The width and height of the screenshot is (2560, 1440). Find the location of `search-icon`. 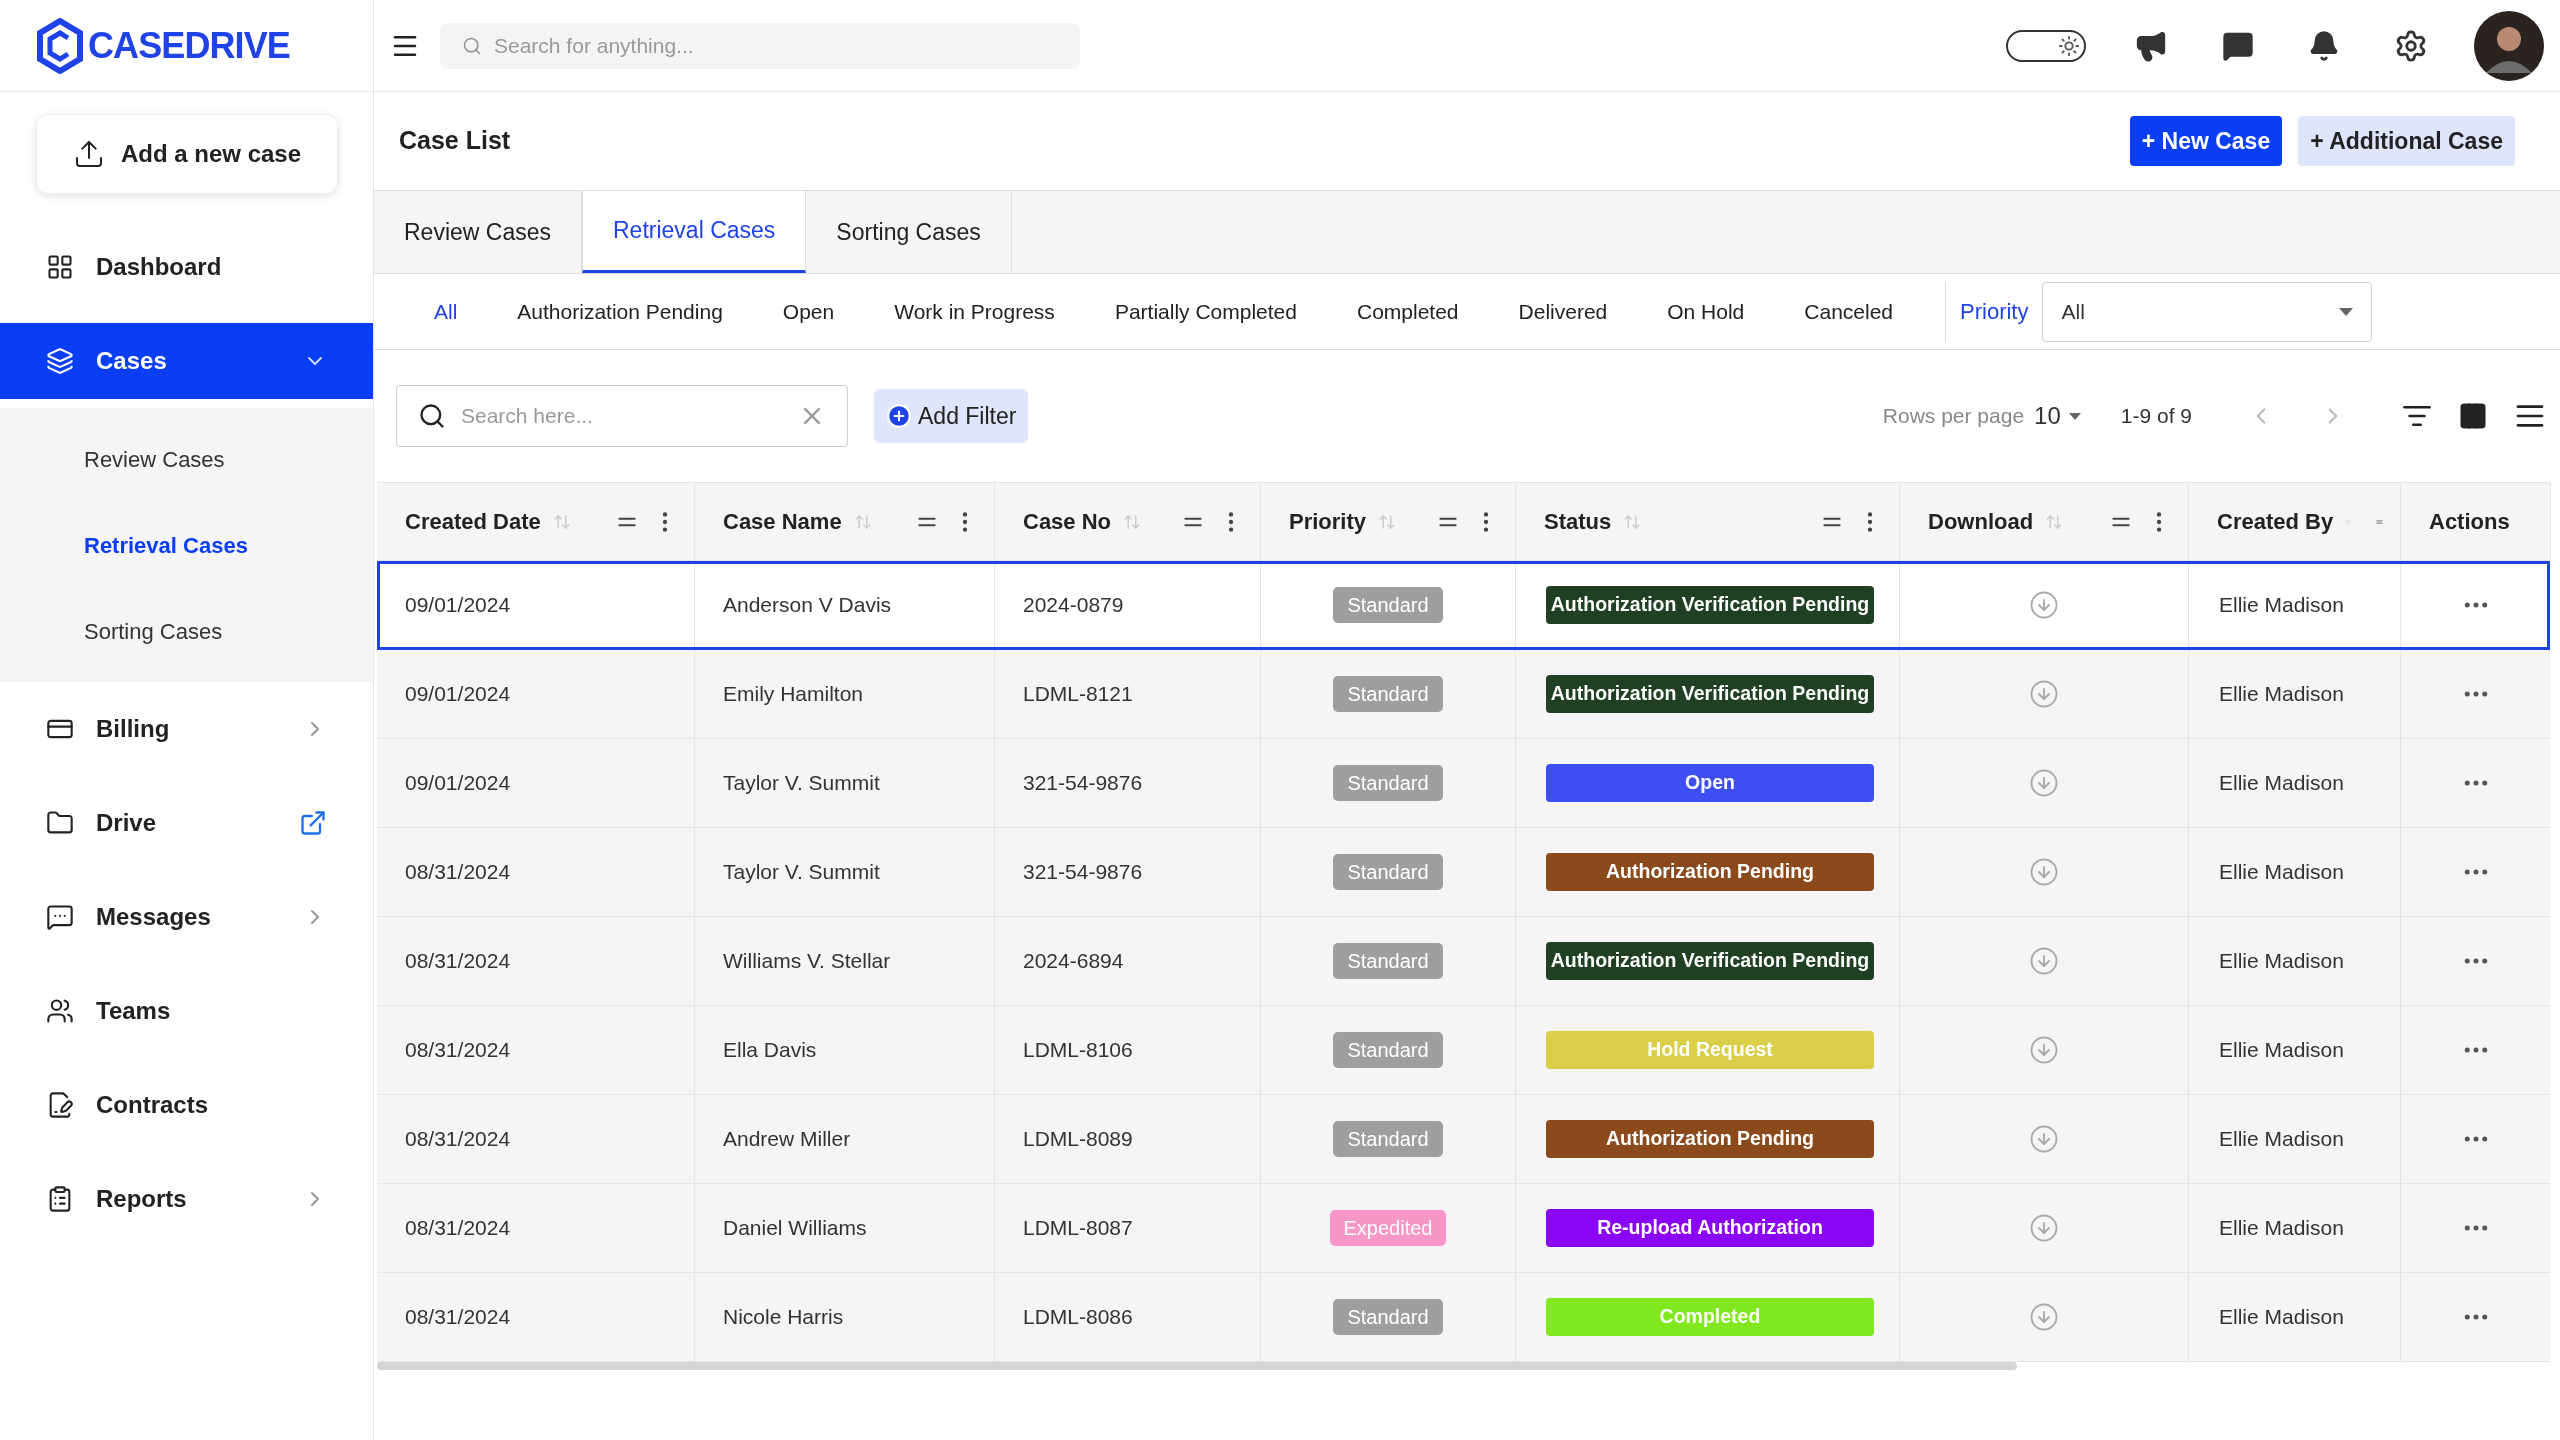

search-icon is located at coordinates (472, 45).